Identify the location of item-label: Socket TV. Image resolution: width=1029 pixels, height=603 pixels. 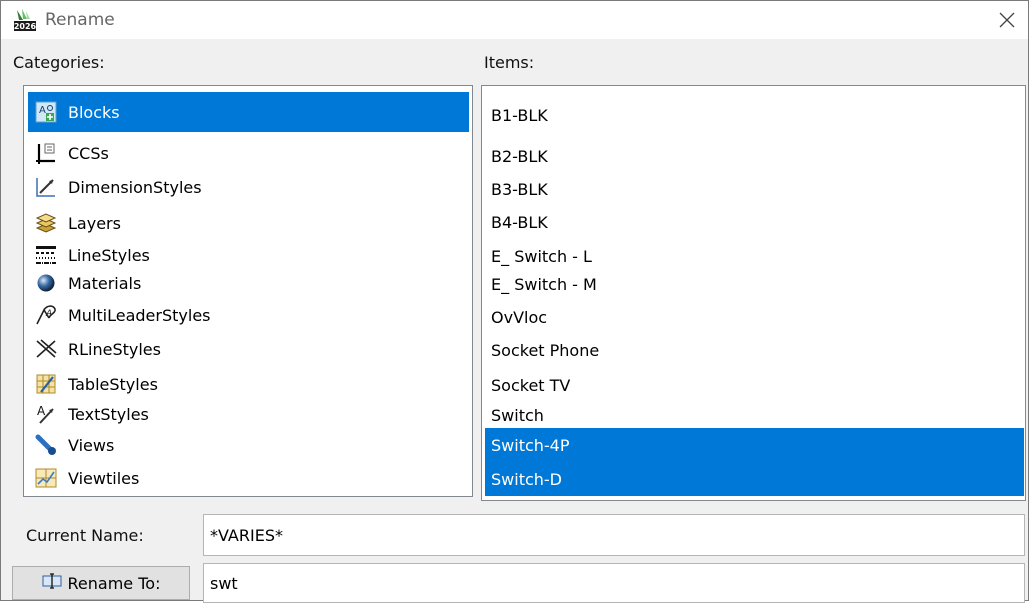
(531, 385).